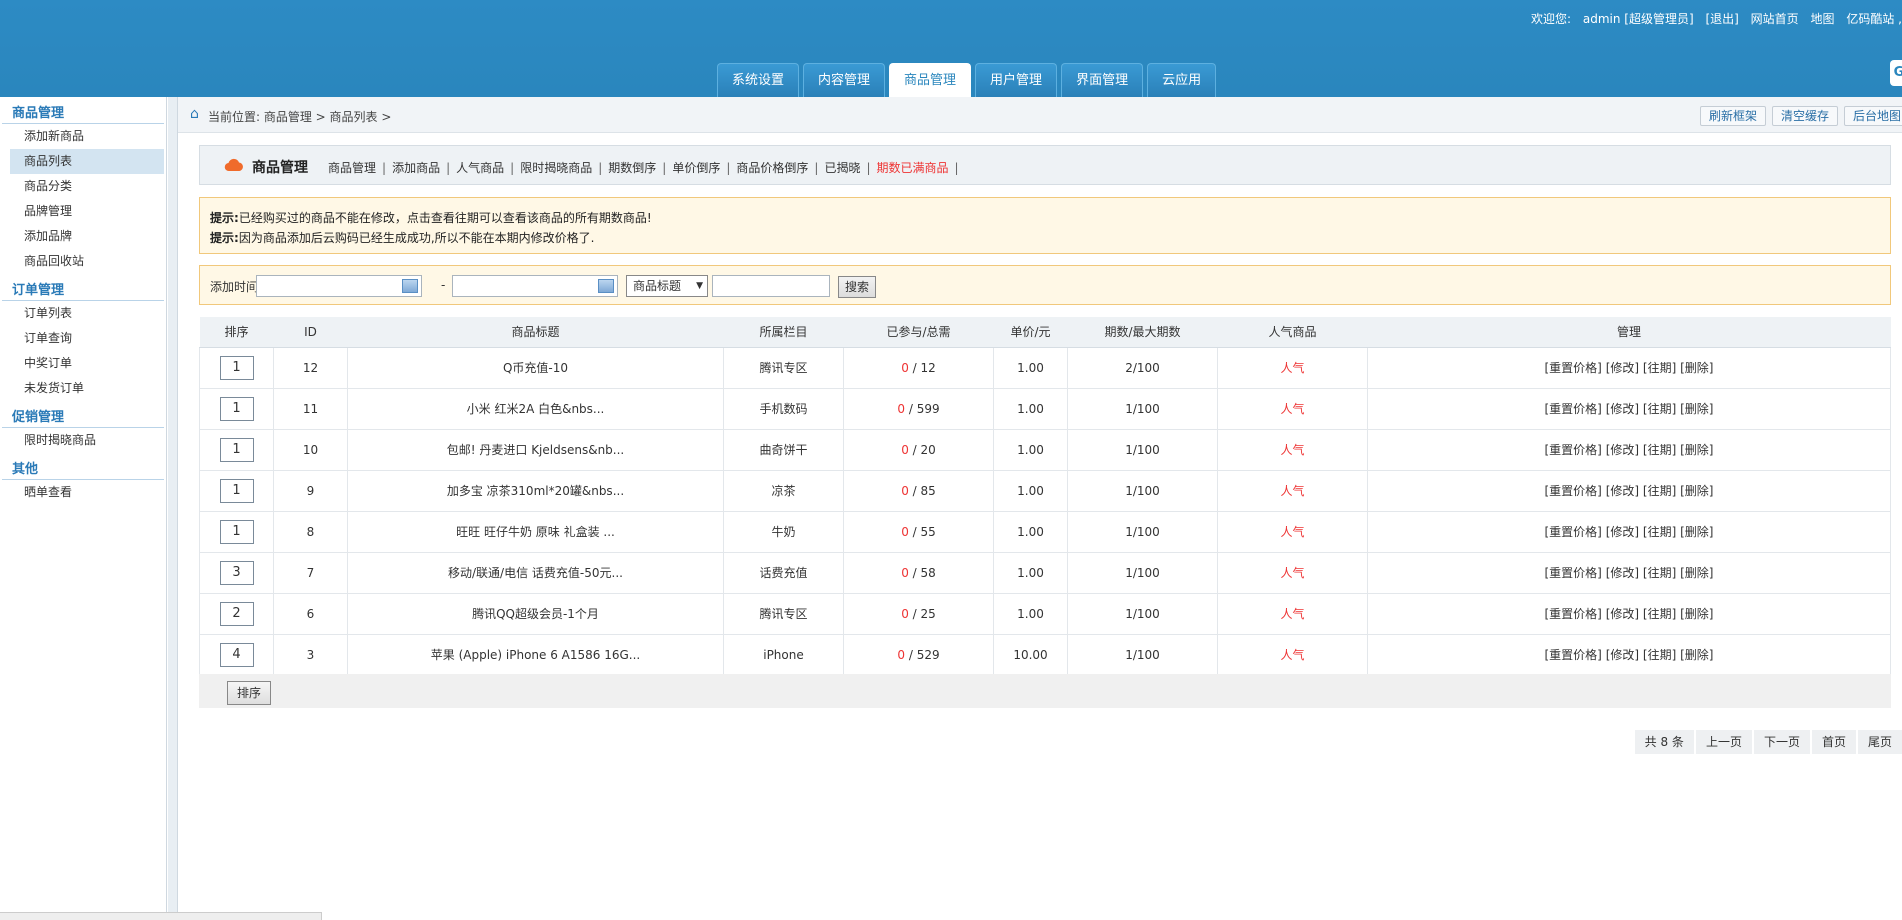 Image resolution: width=1902 pixels, height=920 pixels. What do you see at coordinates (857, 287) in the screenshot?
I see `search-button: 搜索` at bounding box center [857, 287].